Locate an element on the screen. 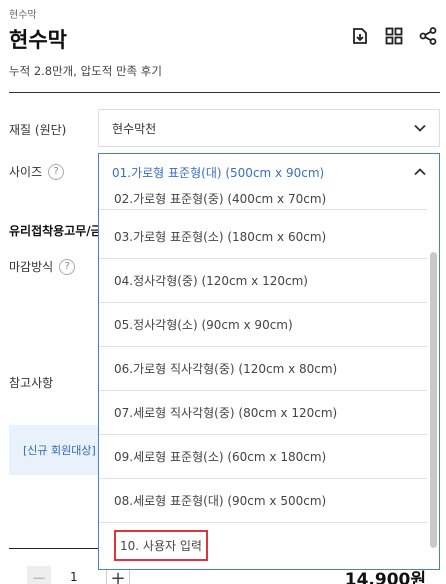 The image size is (446, 584). grid-icon is located at coordinates (394, 36).